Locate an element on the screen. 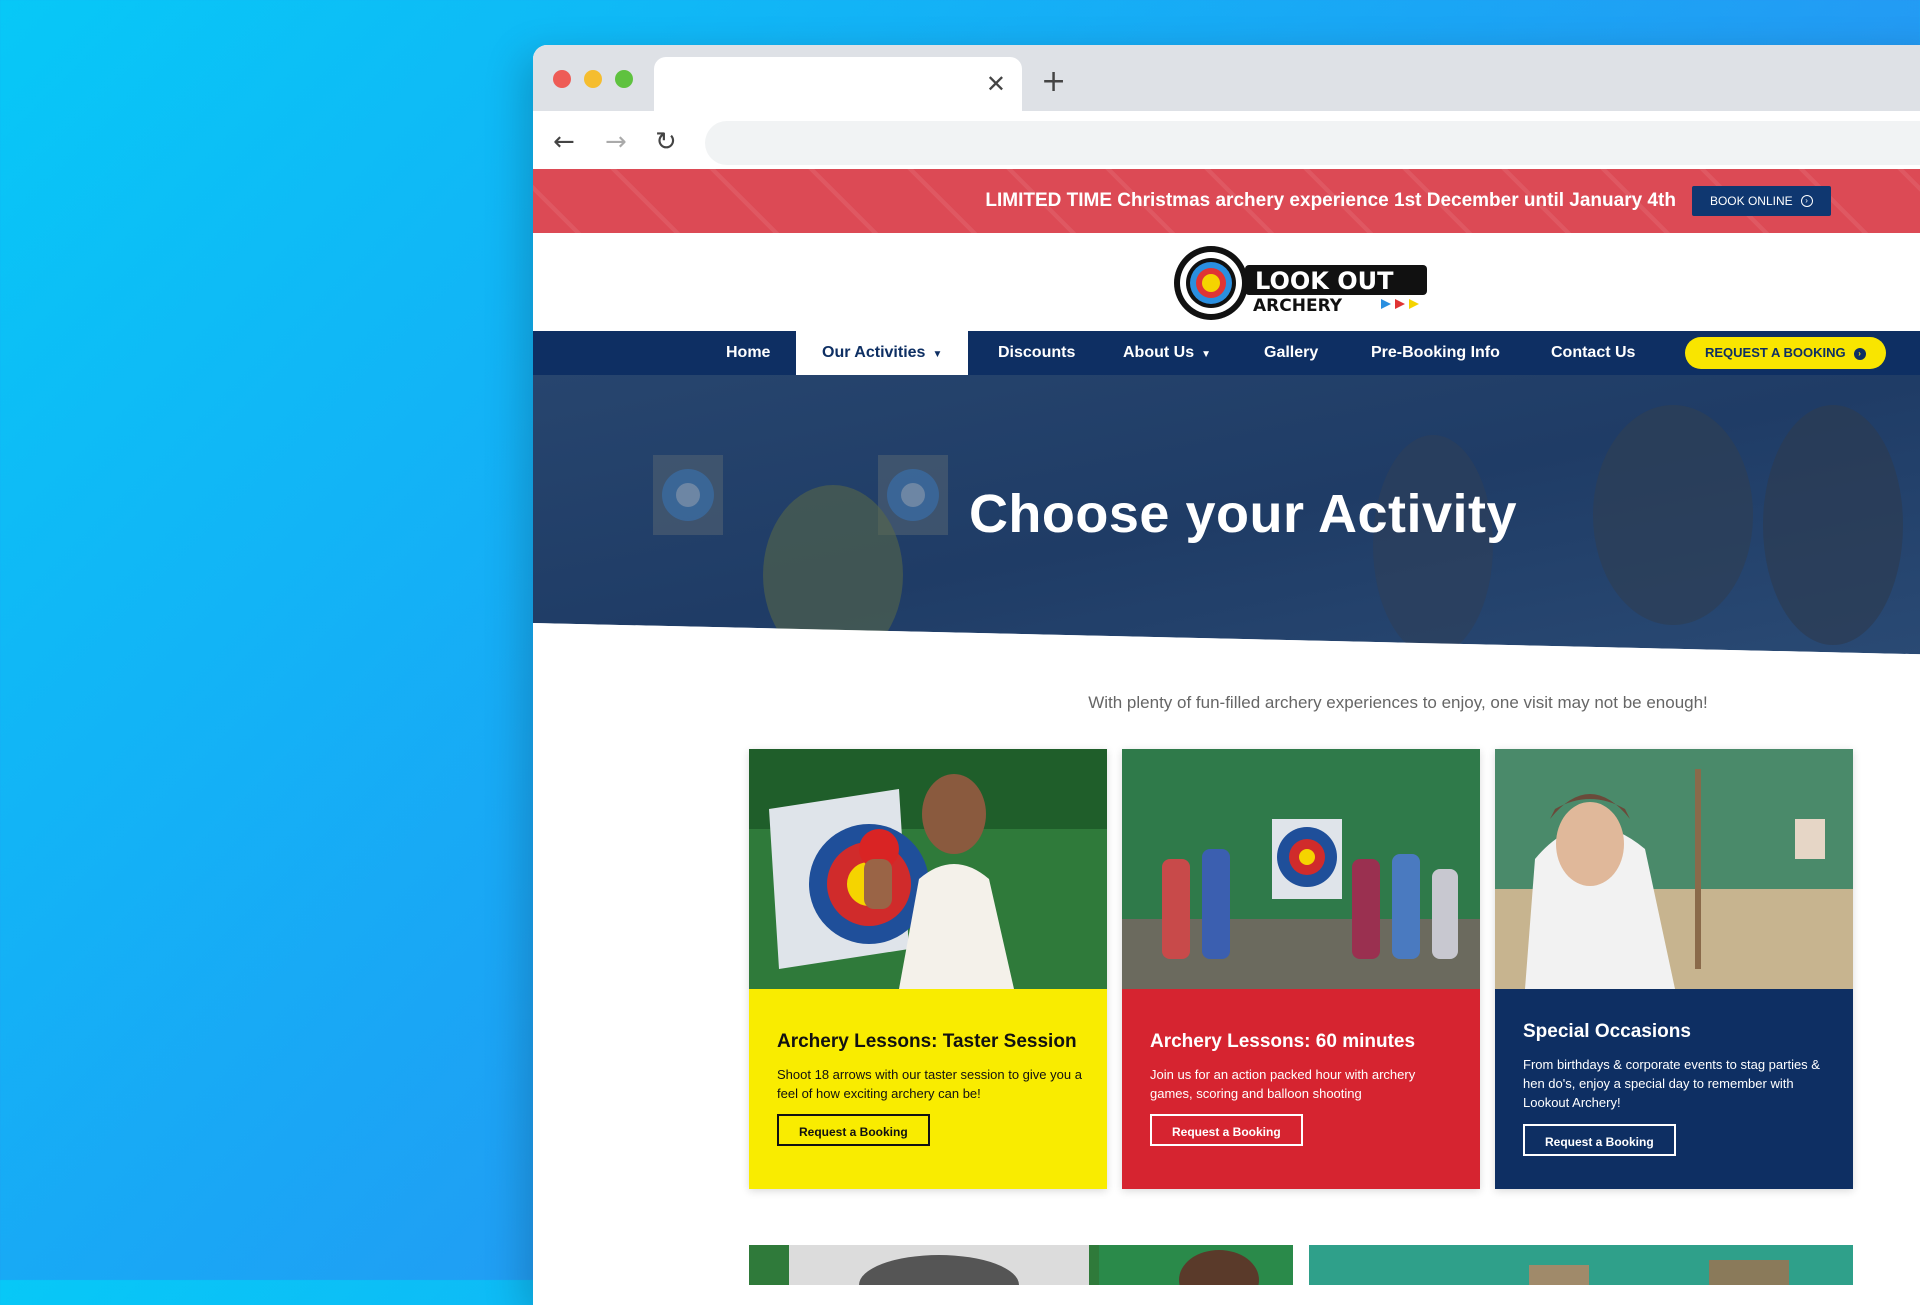  nav-discounts-label: Discounts is located at coordinates (1037, 352).